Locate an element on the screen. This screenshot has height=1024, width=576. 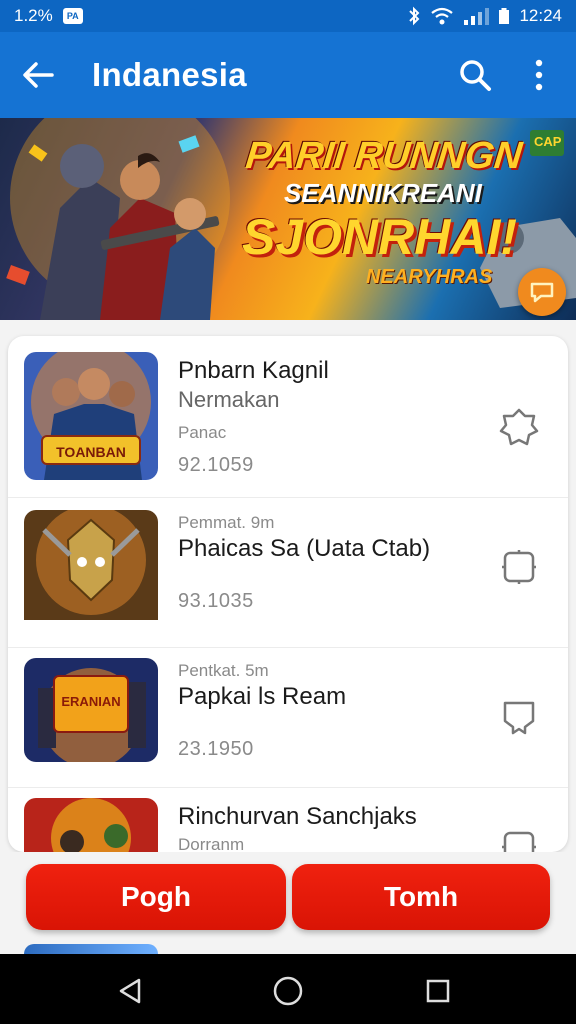
status-bar: 1.2% PA 12:24 is located at coordinates (288, 16).